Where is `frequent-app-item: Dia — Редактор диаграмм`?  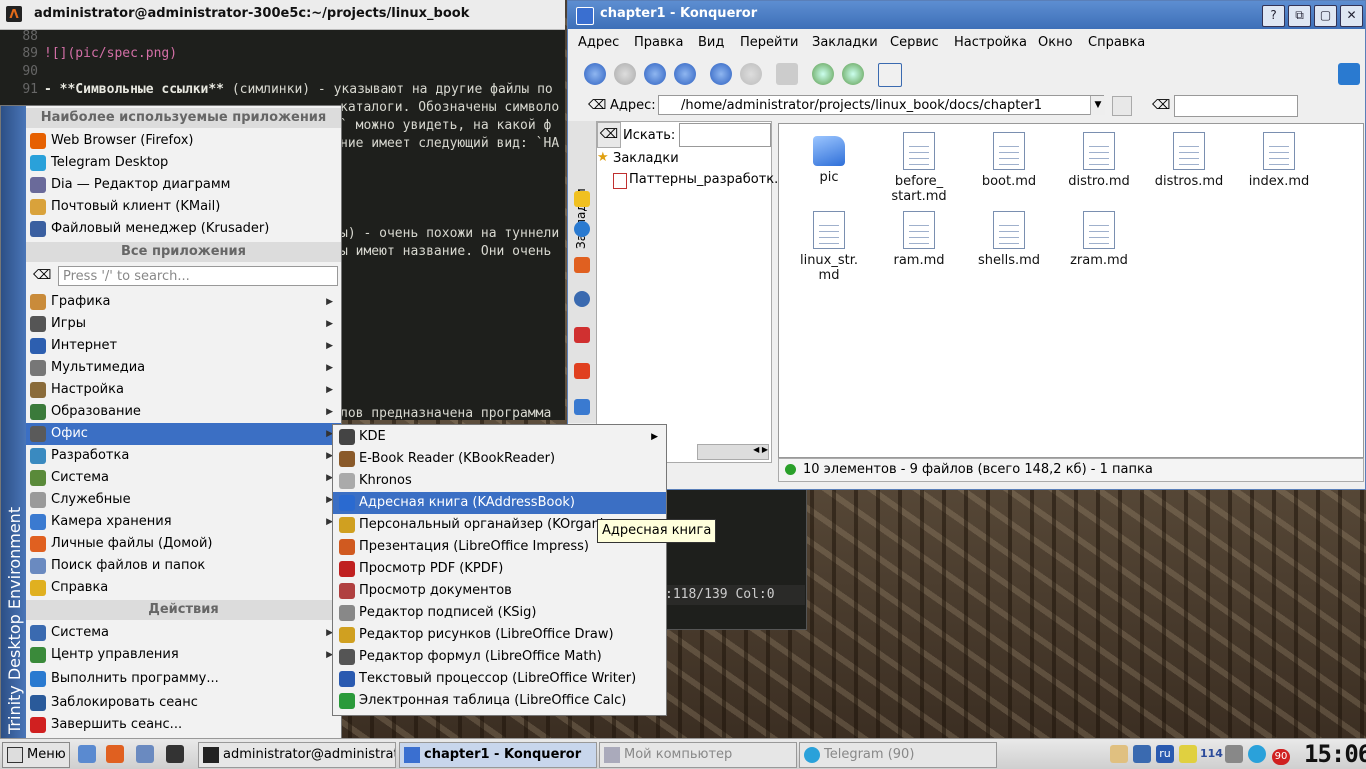
frequent-app-item: Dia — Редактор диаграмм is located at coordinates (183, 185).